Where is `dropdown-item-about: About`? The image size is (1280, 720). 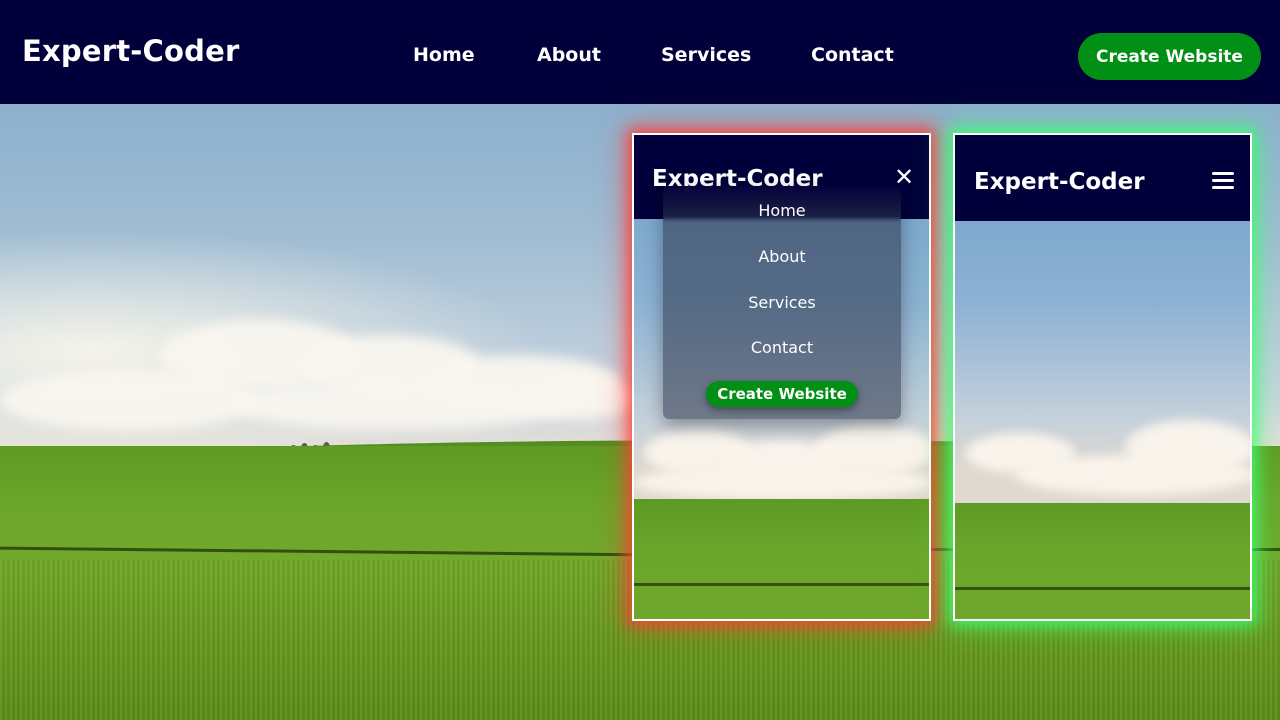 dropdown-item-about: About is located at coordinates (782, 256).